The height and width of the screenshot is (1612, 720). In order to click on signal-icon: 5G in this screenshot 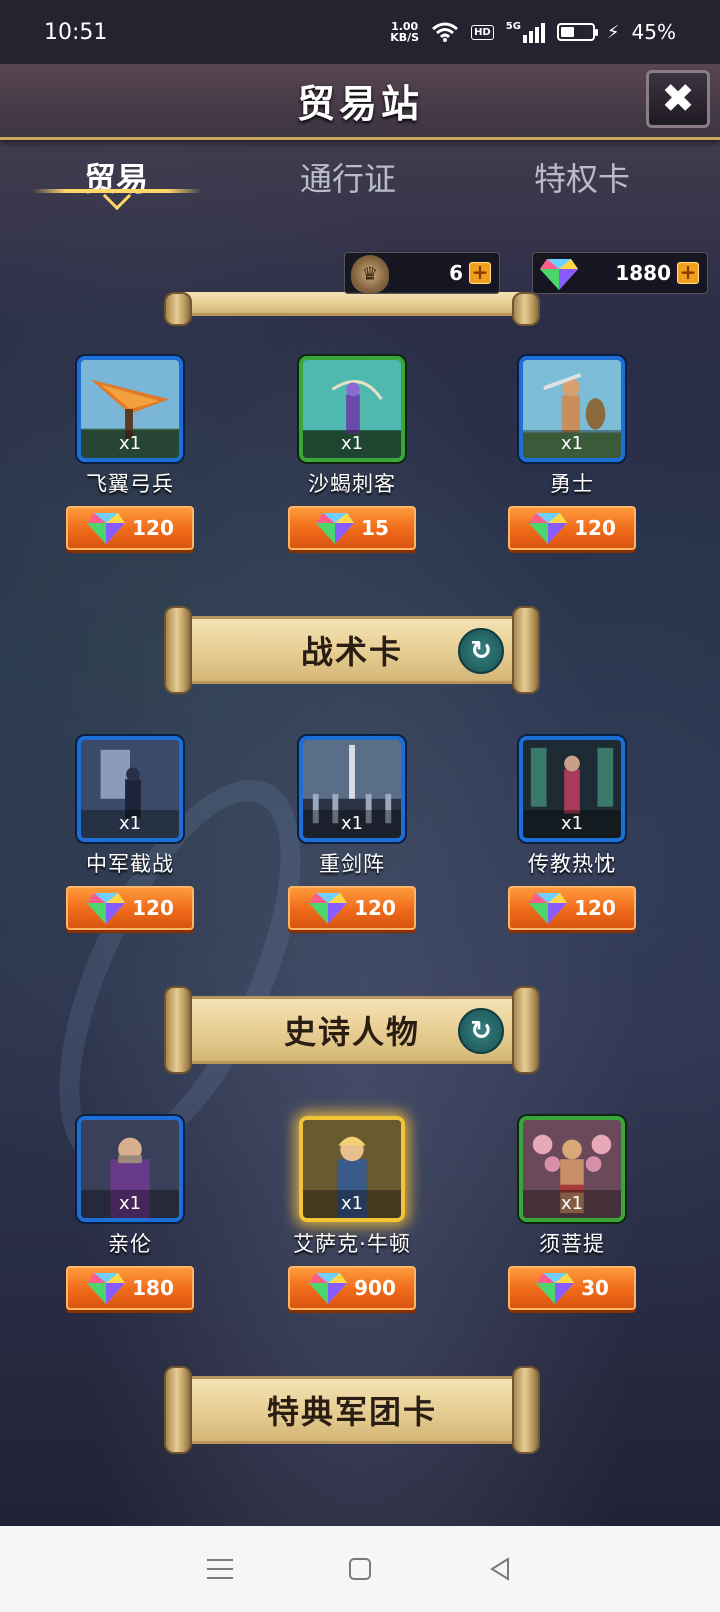, I will do `click(525, 32)`.